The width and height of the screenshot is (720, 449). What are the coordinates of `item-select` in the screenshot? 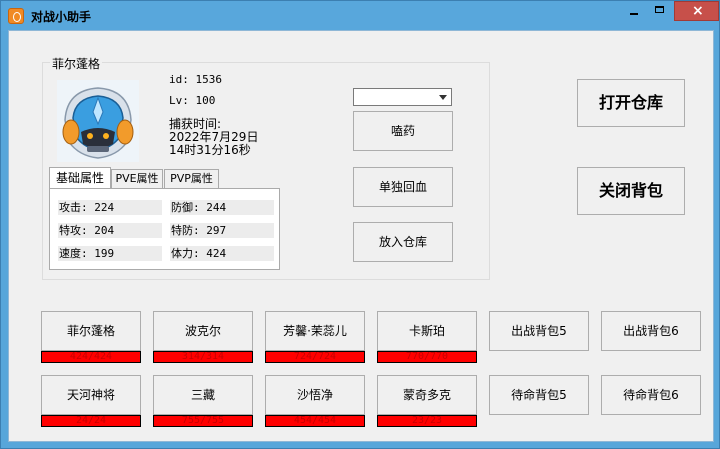 It's located at (402, 97).